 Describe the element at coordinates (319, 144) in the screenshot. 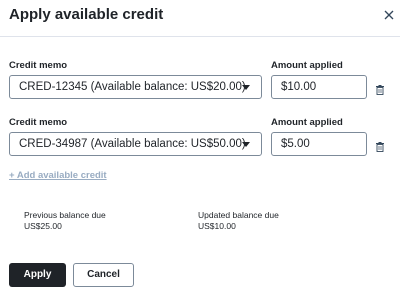

I see `amount-applied-input-2: $5.00` at that location.